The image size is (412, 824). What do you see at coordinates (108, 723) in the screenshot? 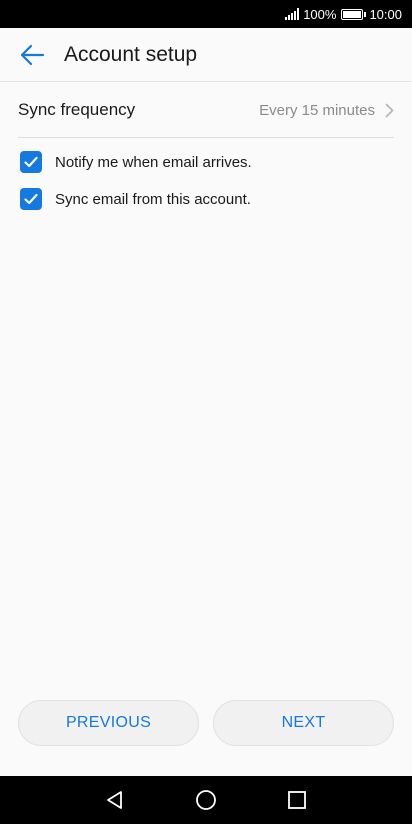
I see `previous-button: PREVIOUS` at bounding box center [108, 723].